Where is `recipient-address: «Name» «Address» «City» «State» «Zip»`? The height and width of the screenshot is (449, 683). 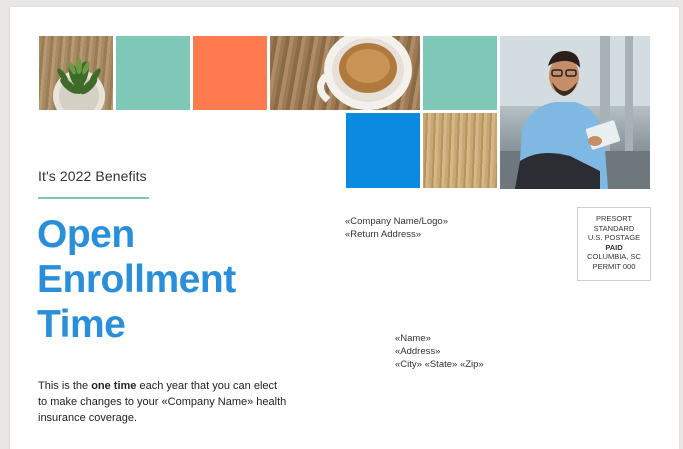
recipient-address: «Name» «Address» «City» «State» «Zip» is located at coordinates (439, 351).